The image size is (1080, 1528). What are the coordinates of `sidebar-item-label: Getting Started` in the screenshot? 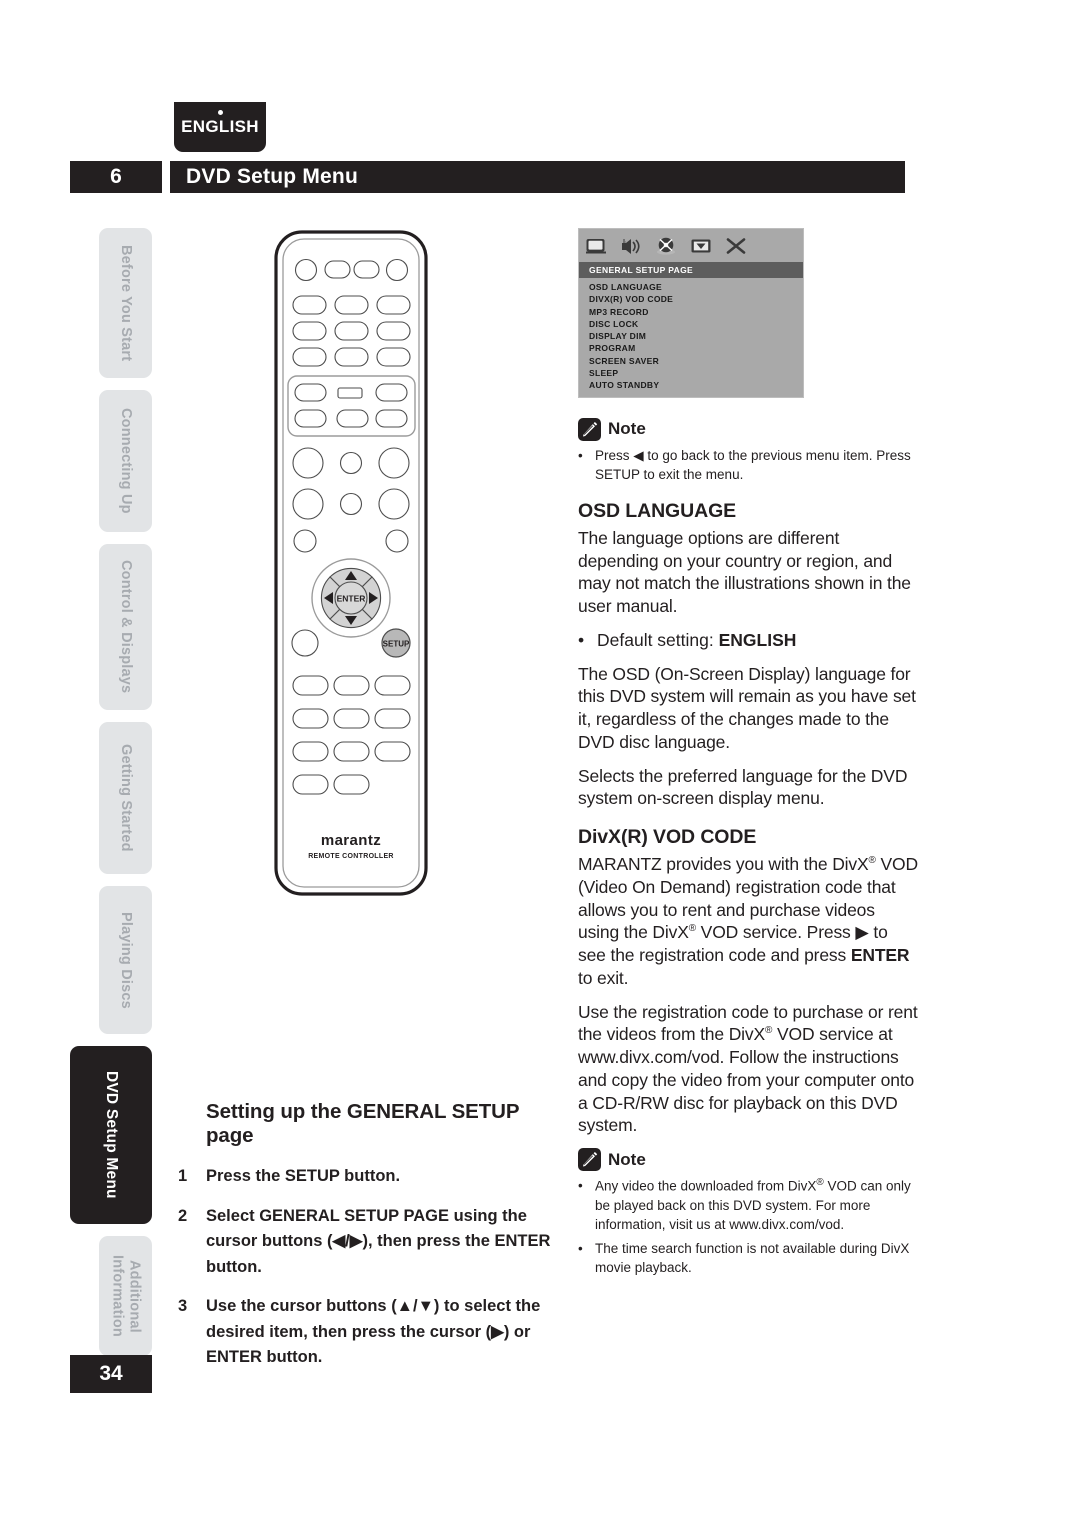 It's located at (126, 798).